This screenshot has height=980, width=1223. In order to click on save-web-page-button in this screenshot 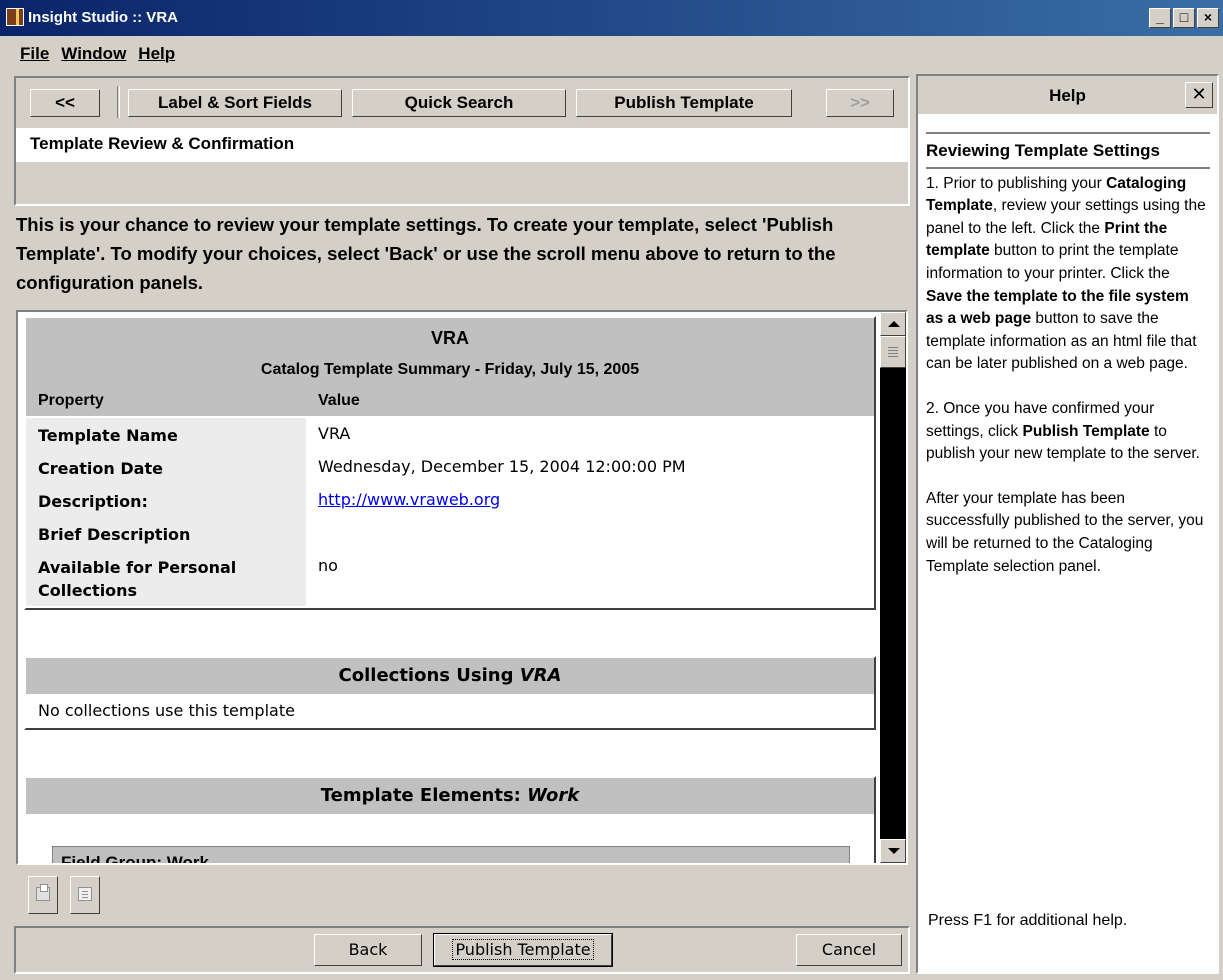, I will do `click(85, 895)`.